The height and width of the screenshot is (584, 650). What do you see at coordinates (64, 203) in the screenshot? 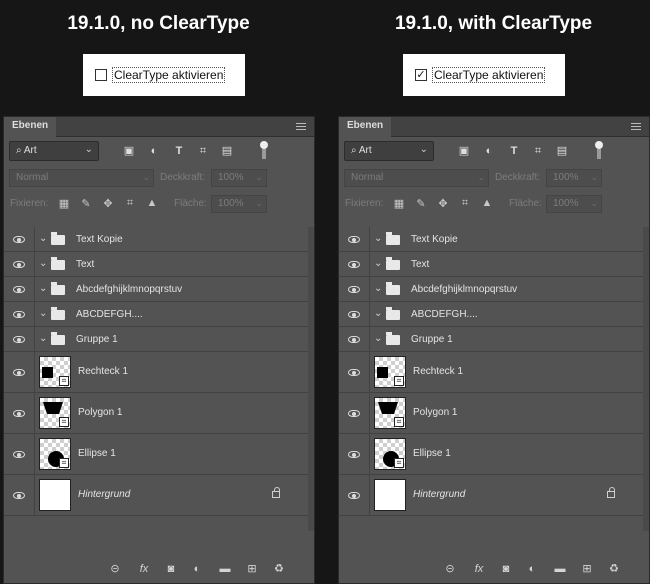
I see `lock-transparent-icon: ▦` at bounding box center [64, 203].